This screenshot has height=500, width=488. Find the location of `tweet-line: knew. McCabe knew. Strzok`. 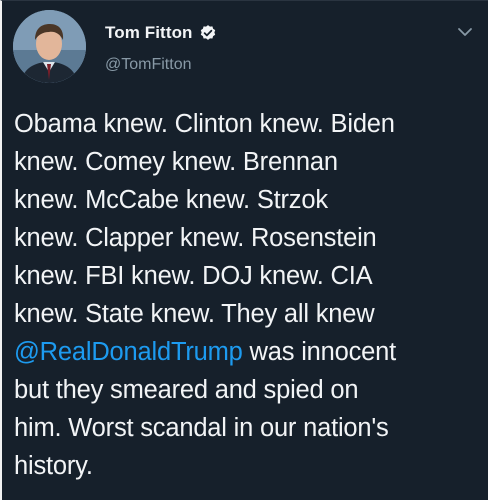

tweet-line: knew. McCabe knew. Strzok is located at coordinates (171, 200).